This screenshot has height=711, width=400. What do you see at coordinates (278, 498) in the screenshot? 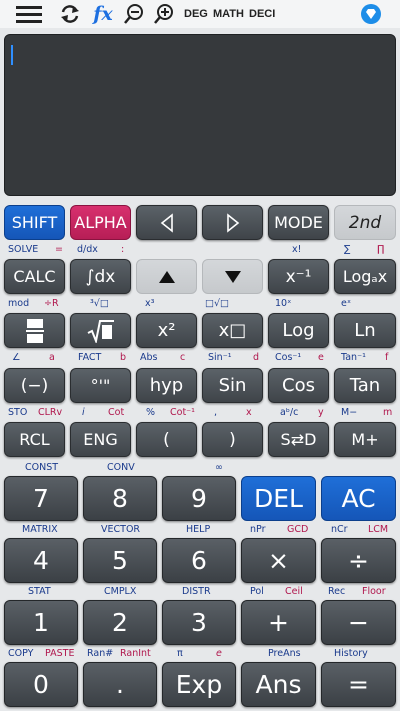
I see `delete-key: DEL` at bounding box center [278, 498].